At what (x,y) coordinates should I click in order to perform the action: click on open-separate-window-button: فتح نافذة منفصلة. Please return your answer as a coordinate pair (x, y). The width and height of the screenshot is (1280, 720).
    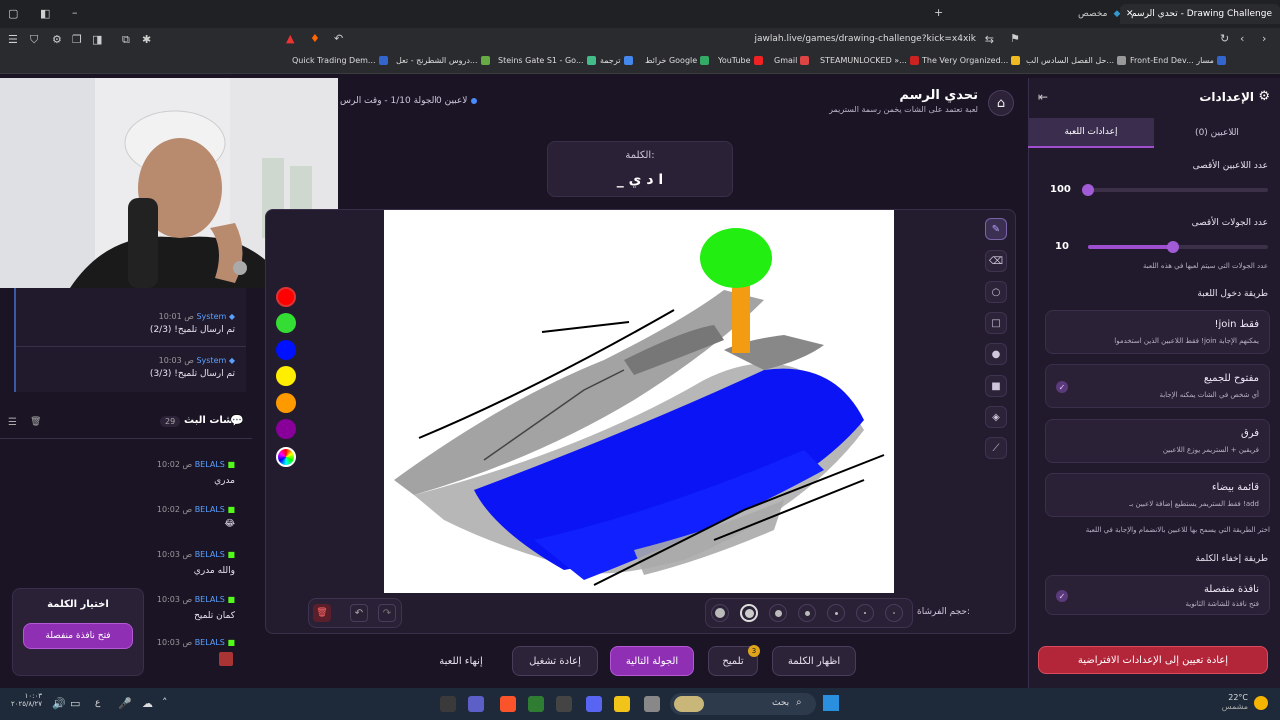
    Looking at the image, I should click on (78, 636).